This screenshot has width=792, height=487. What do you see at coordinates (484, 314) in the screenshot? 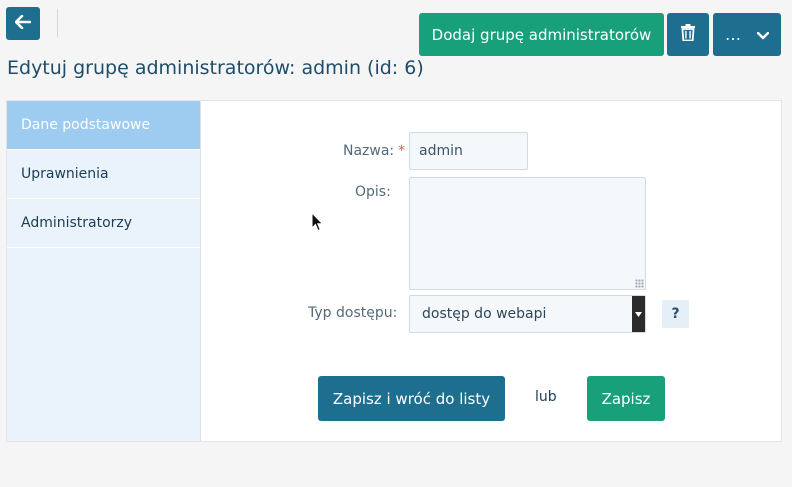
I see `access-type-value: dostęp do webapi` at bounding box center [484, 314].